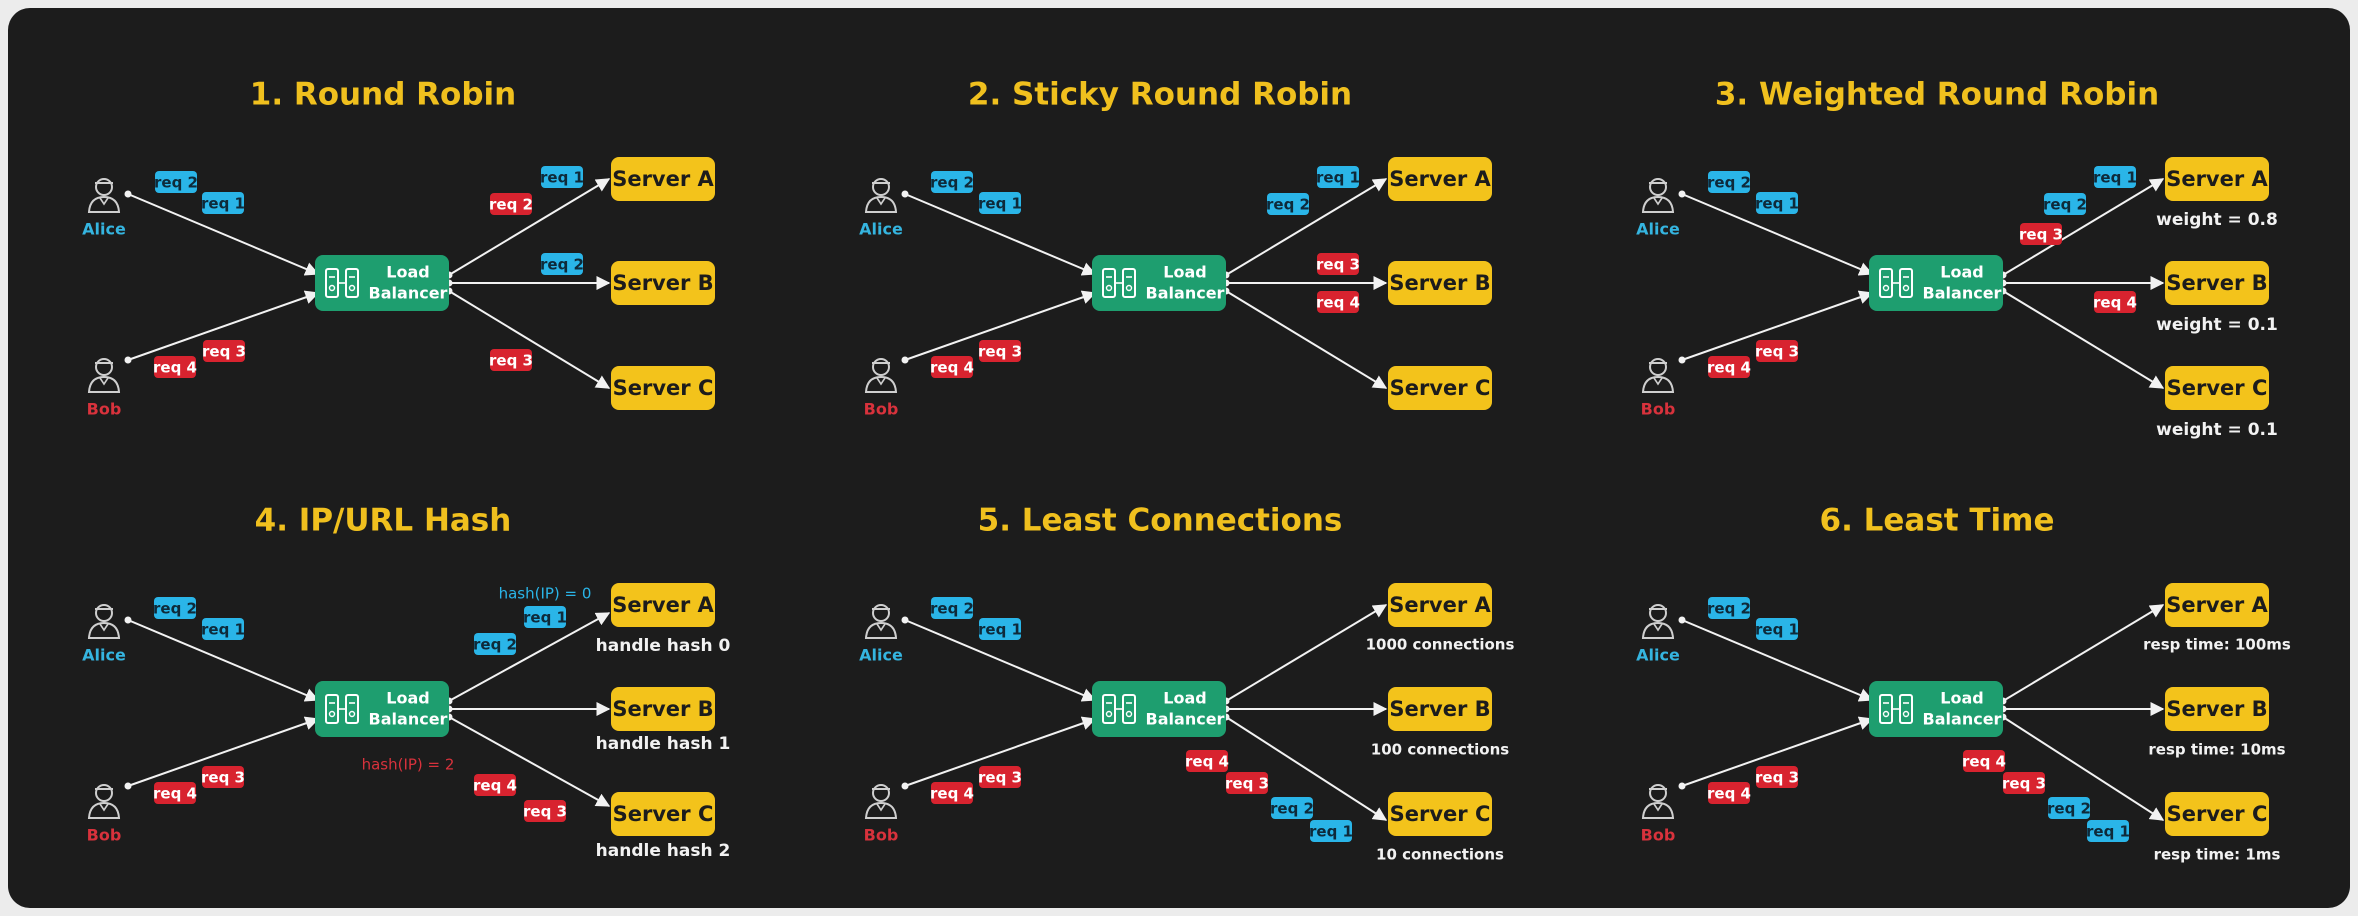 The width and height of the screenshot is (2358, 916). What do you see at coordinates (1440, 645) in the screenshot?
I see `server-note: 1000 connections` at bounding box center [1440, 645].